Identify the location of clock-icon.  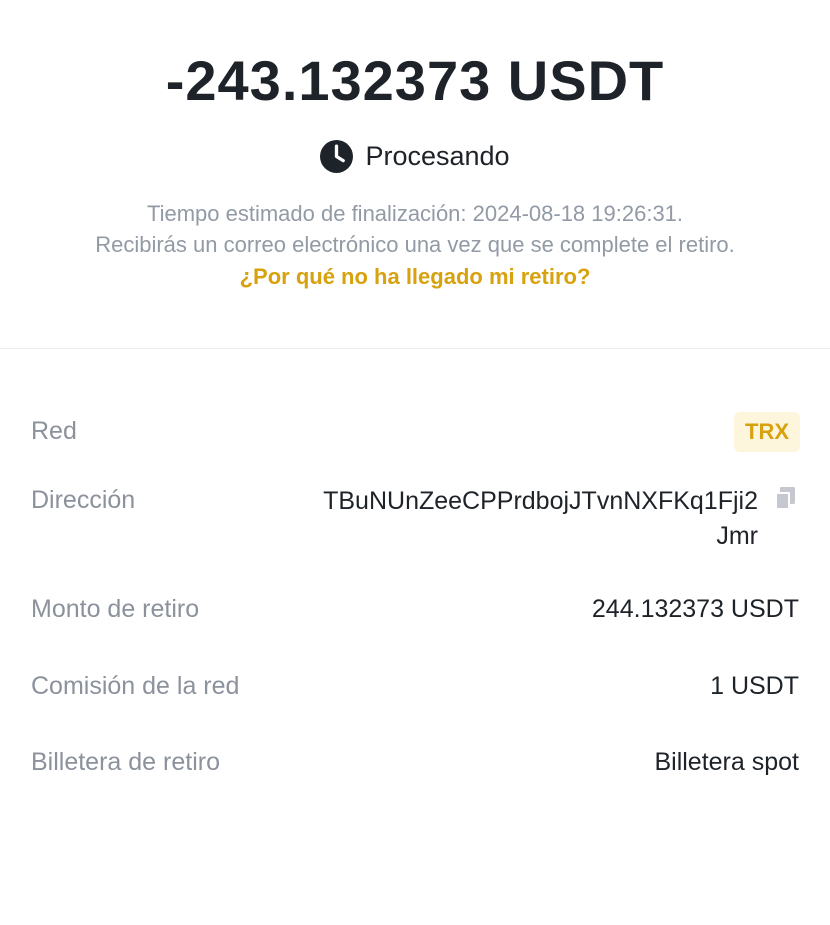
(337, 156).